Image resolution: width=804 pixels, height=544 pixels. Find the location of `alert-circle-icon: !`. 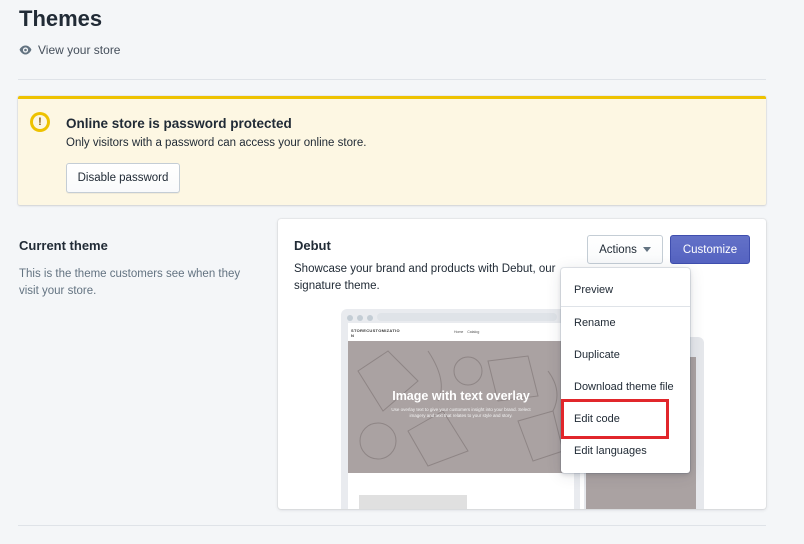

alert-circle-icon: ! is located at coordinates (40, 122).